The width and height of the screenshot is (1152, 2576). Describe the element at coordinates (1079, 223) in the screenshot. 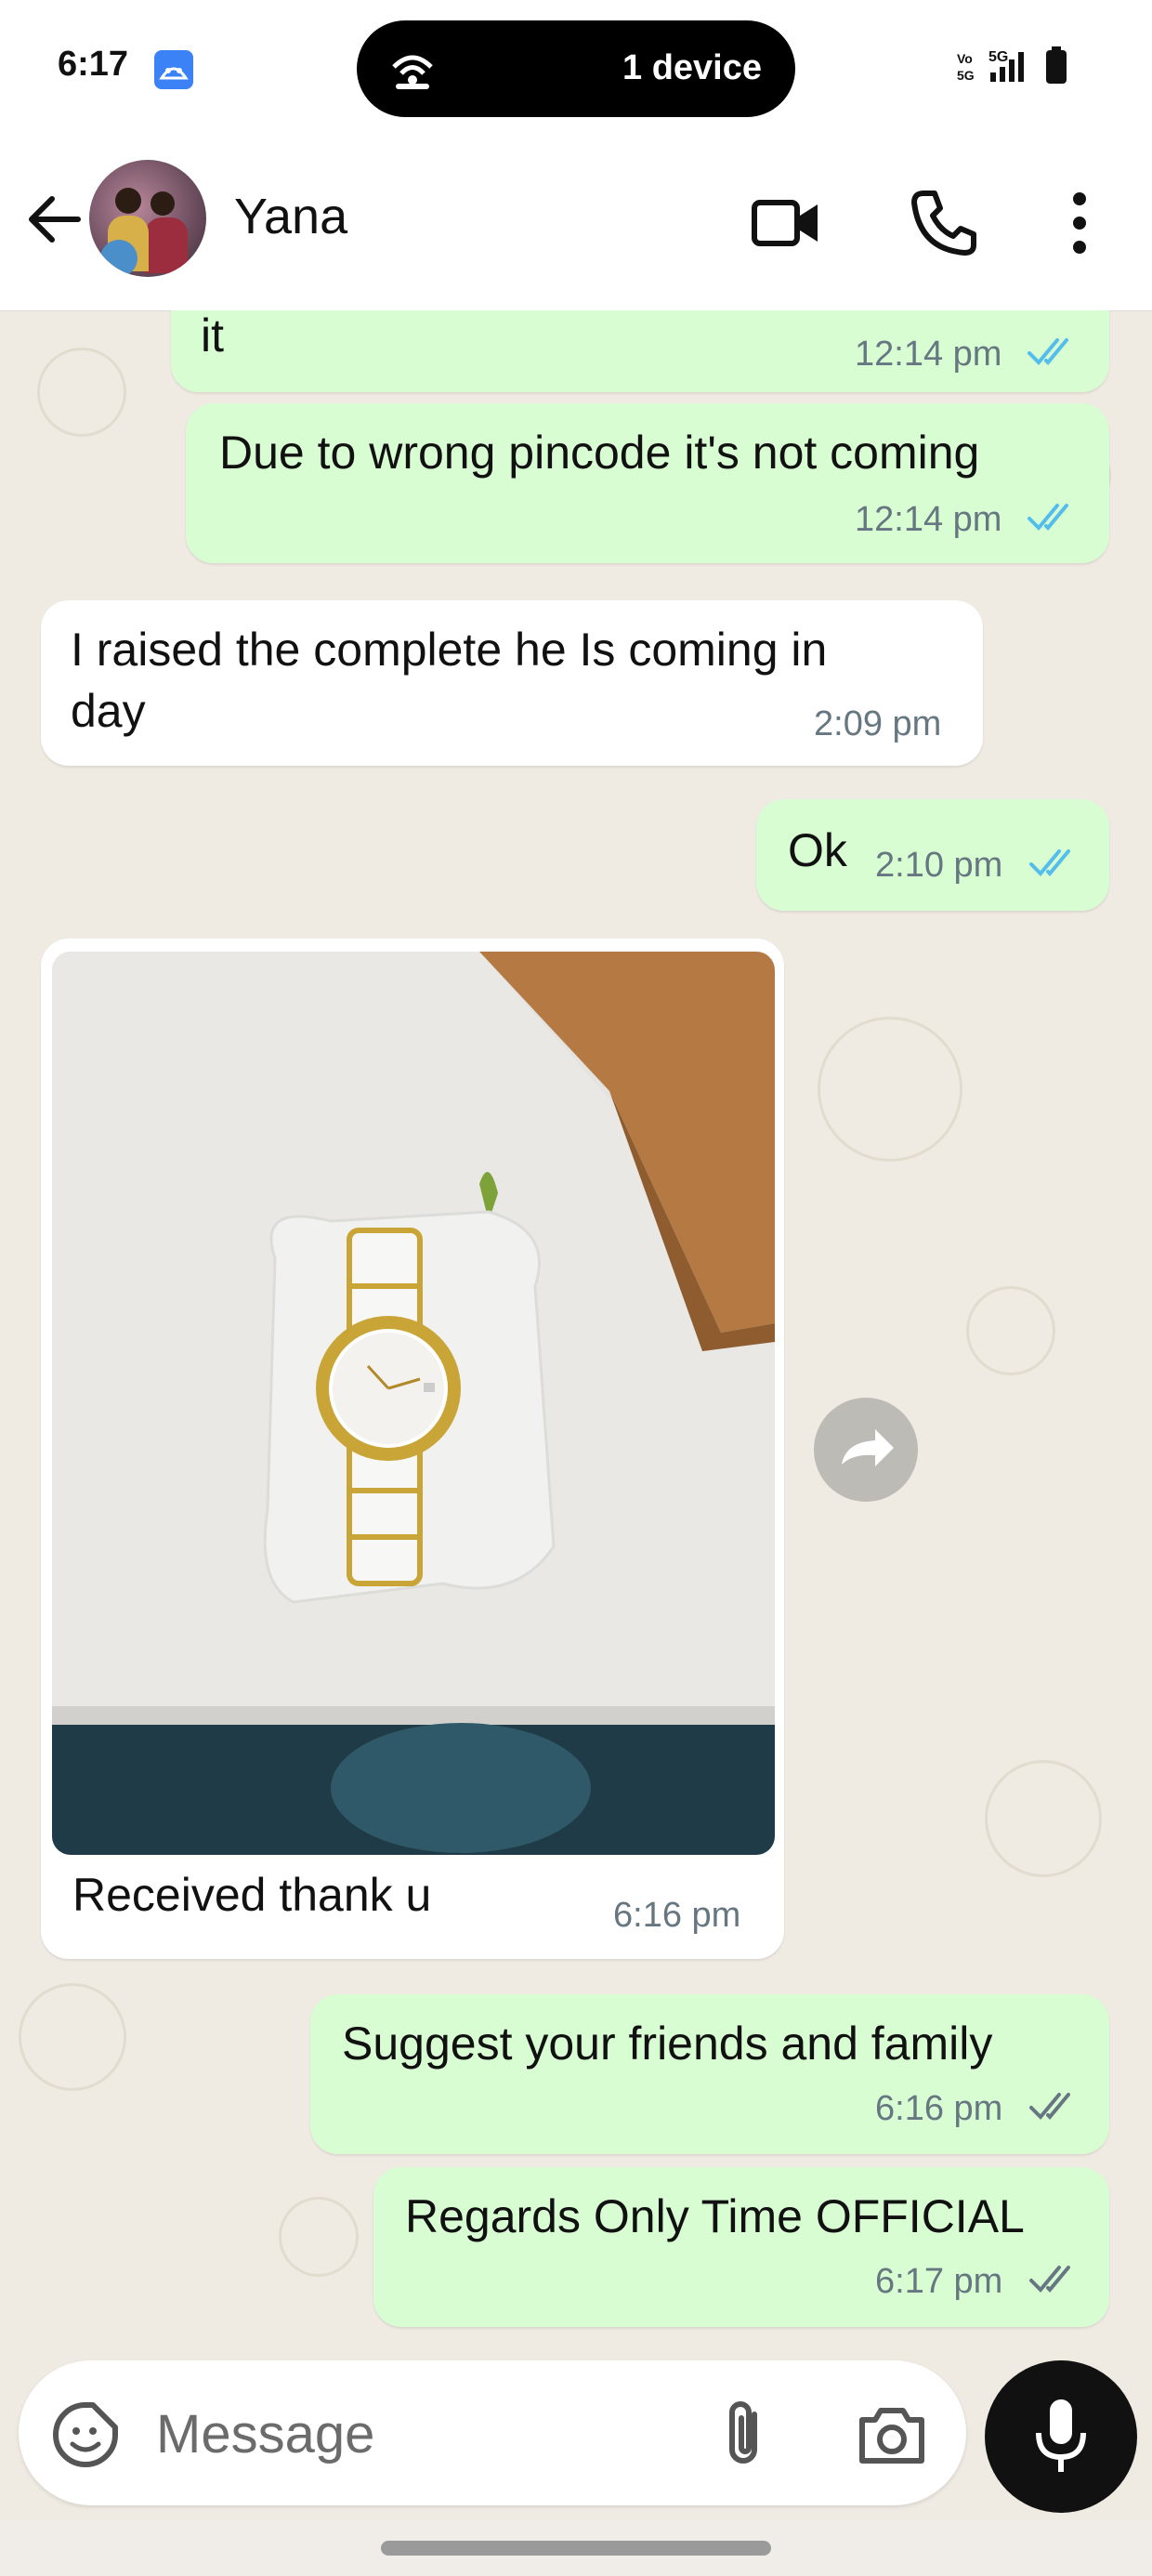

I see `more-options-icon` at that location.